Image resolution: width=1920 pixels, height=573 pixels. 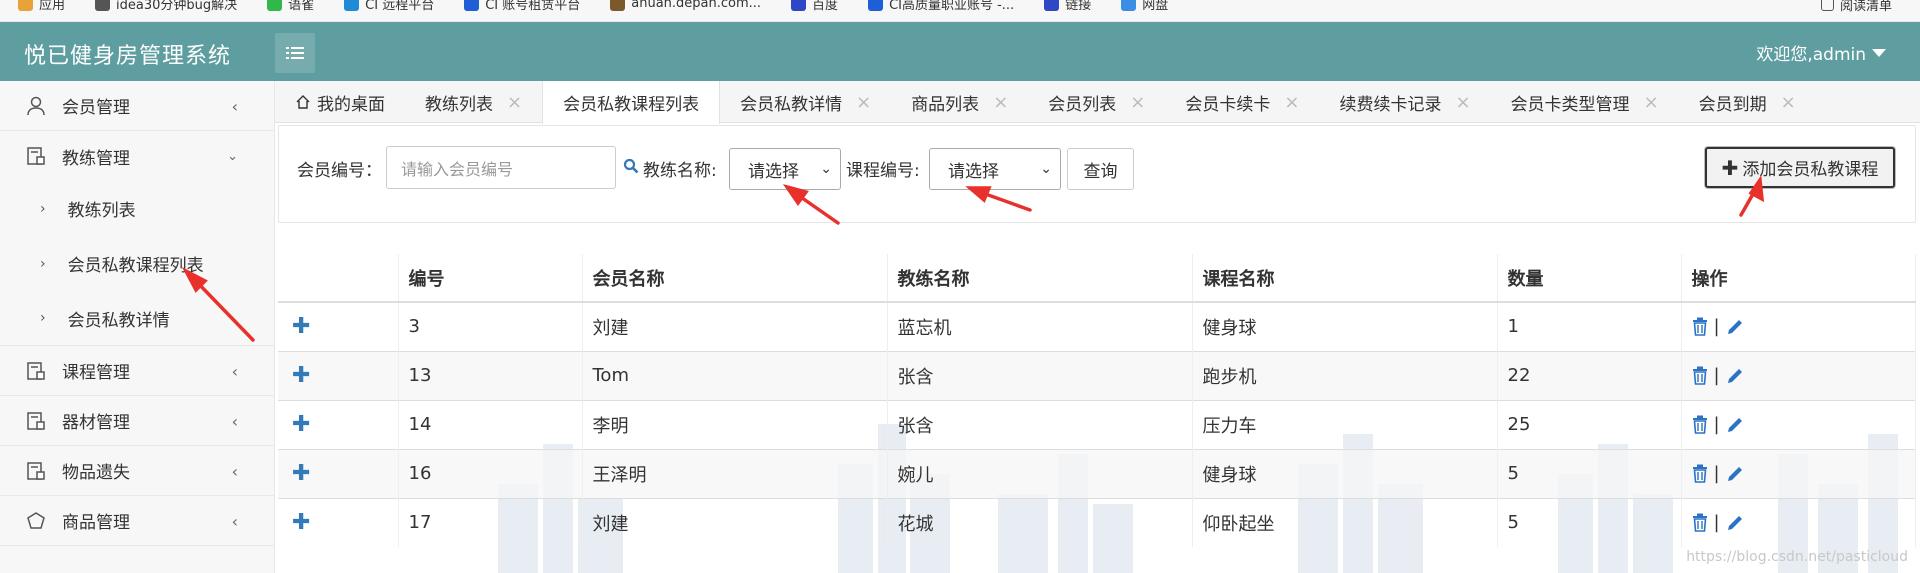 What do you see at coordinates (1097, 473) in the screenshot?
I see `table-row: ✚ 16 王泽明 婉儿 健身球 5 |` at bounding box center [1097, 473].